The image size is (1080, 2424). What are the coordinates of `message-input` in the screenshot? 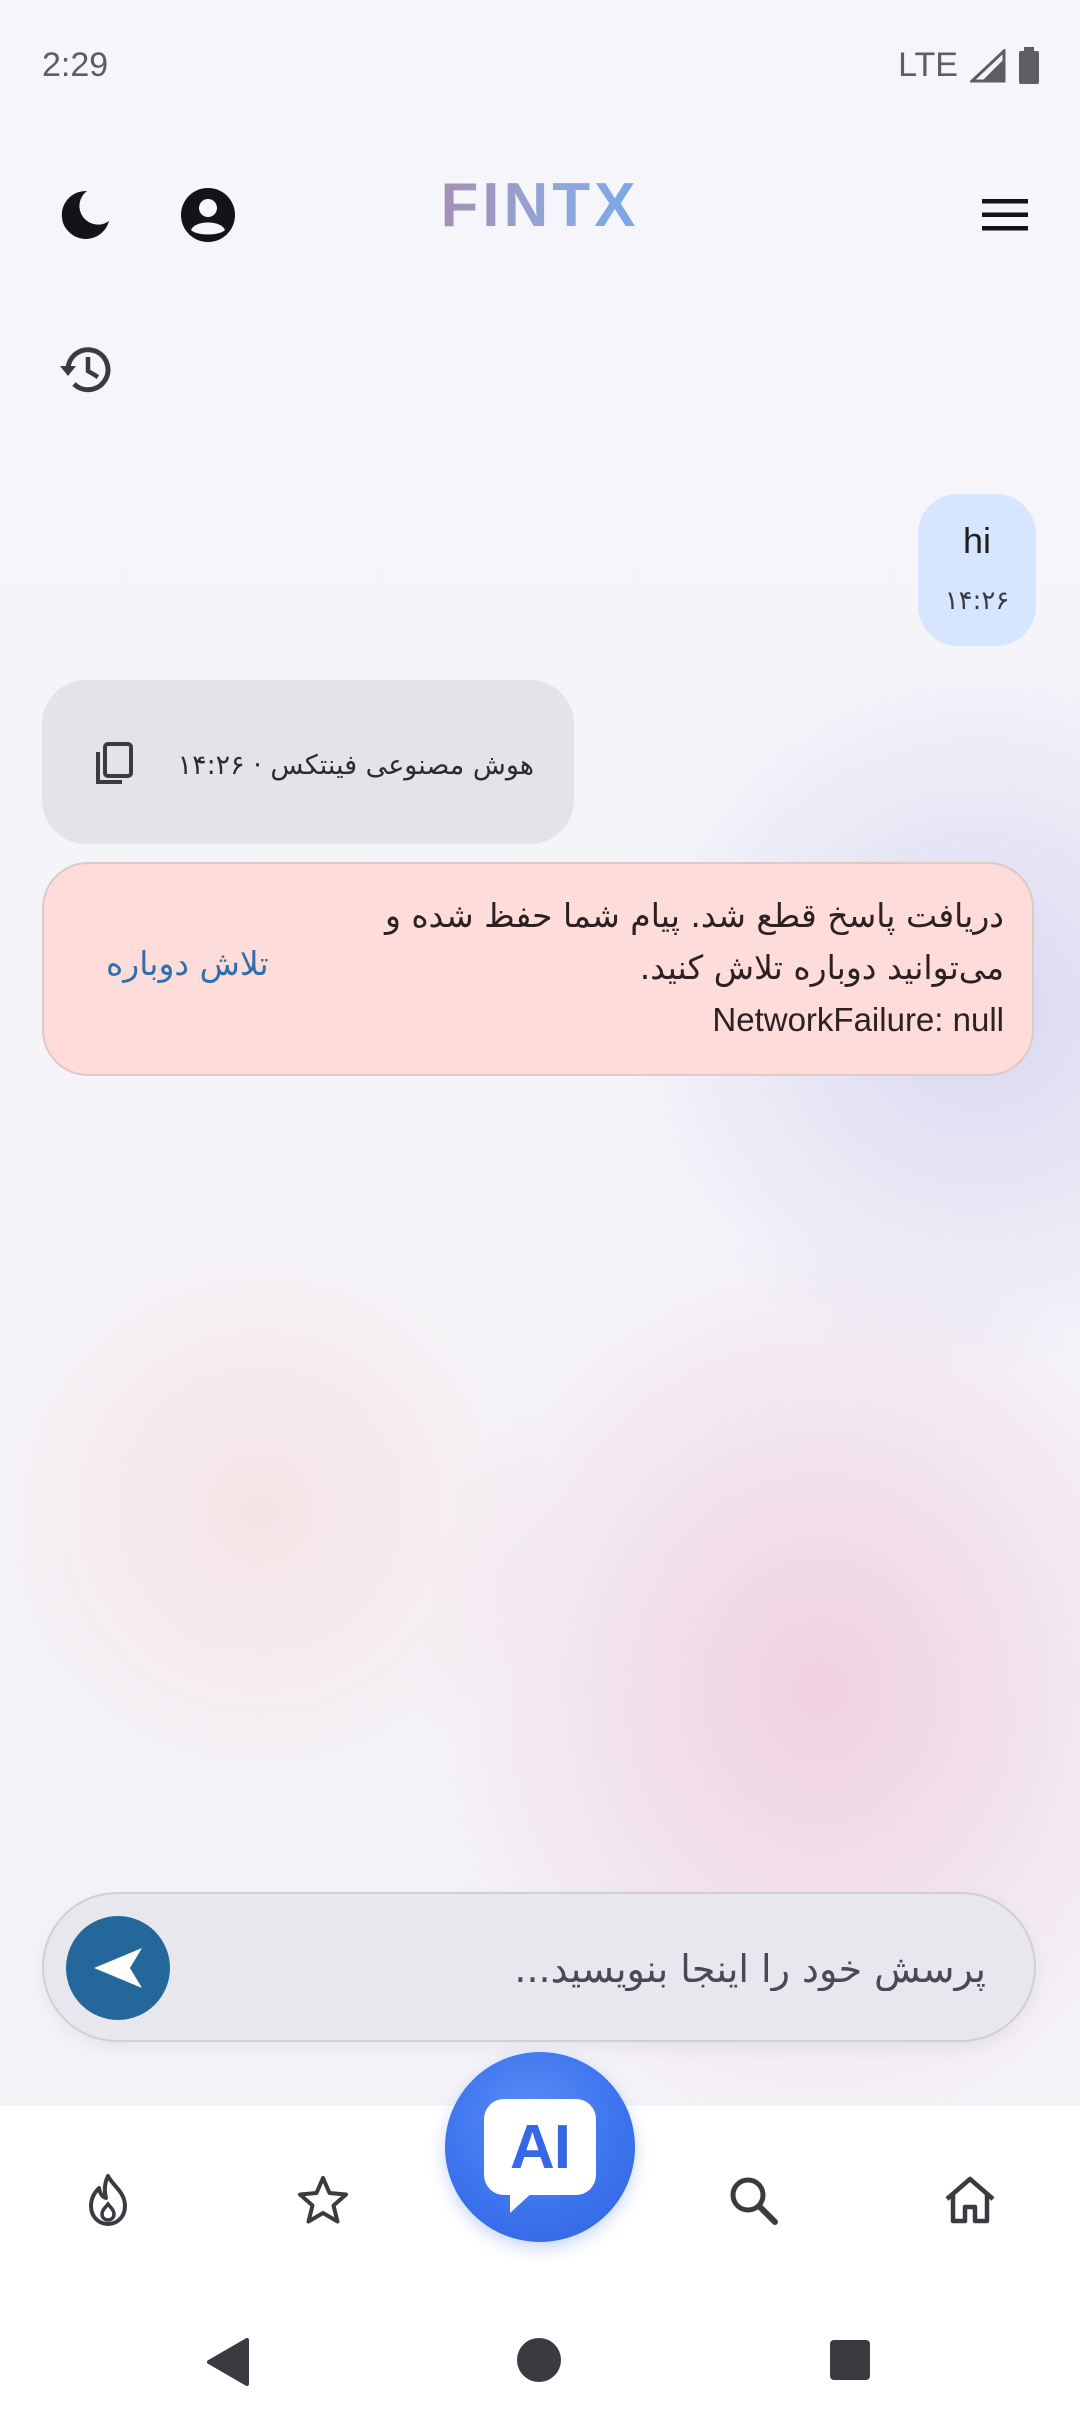 It's located at (591, 1969).